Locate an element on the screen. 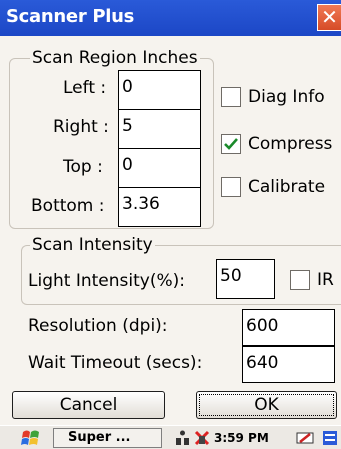 This screenshot has height=449, width=341. wait-timeout-label: Wait Timeout (secs): is located at coordinates (115, 363).